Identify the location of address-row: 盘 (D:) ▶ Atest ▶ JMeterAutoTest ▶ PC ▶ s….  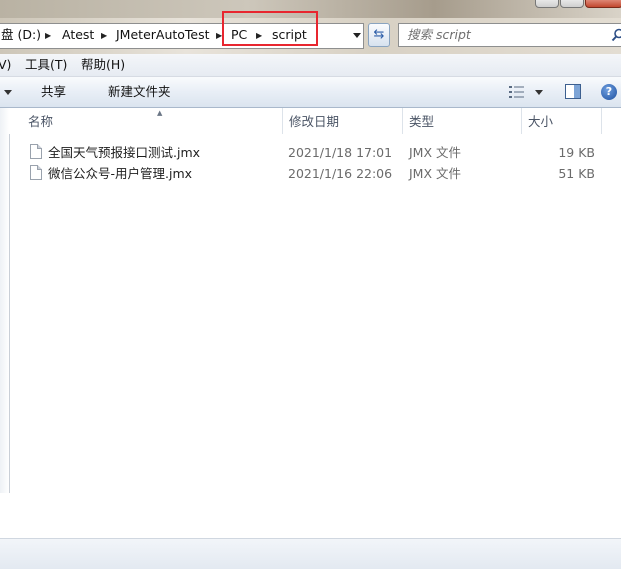
(310, 36).